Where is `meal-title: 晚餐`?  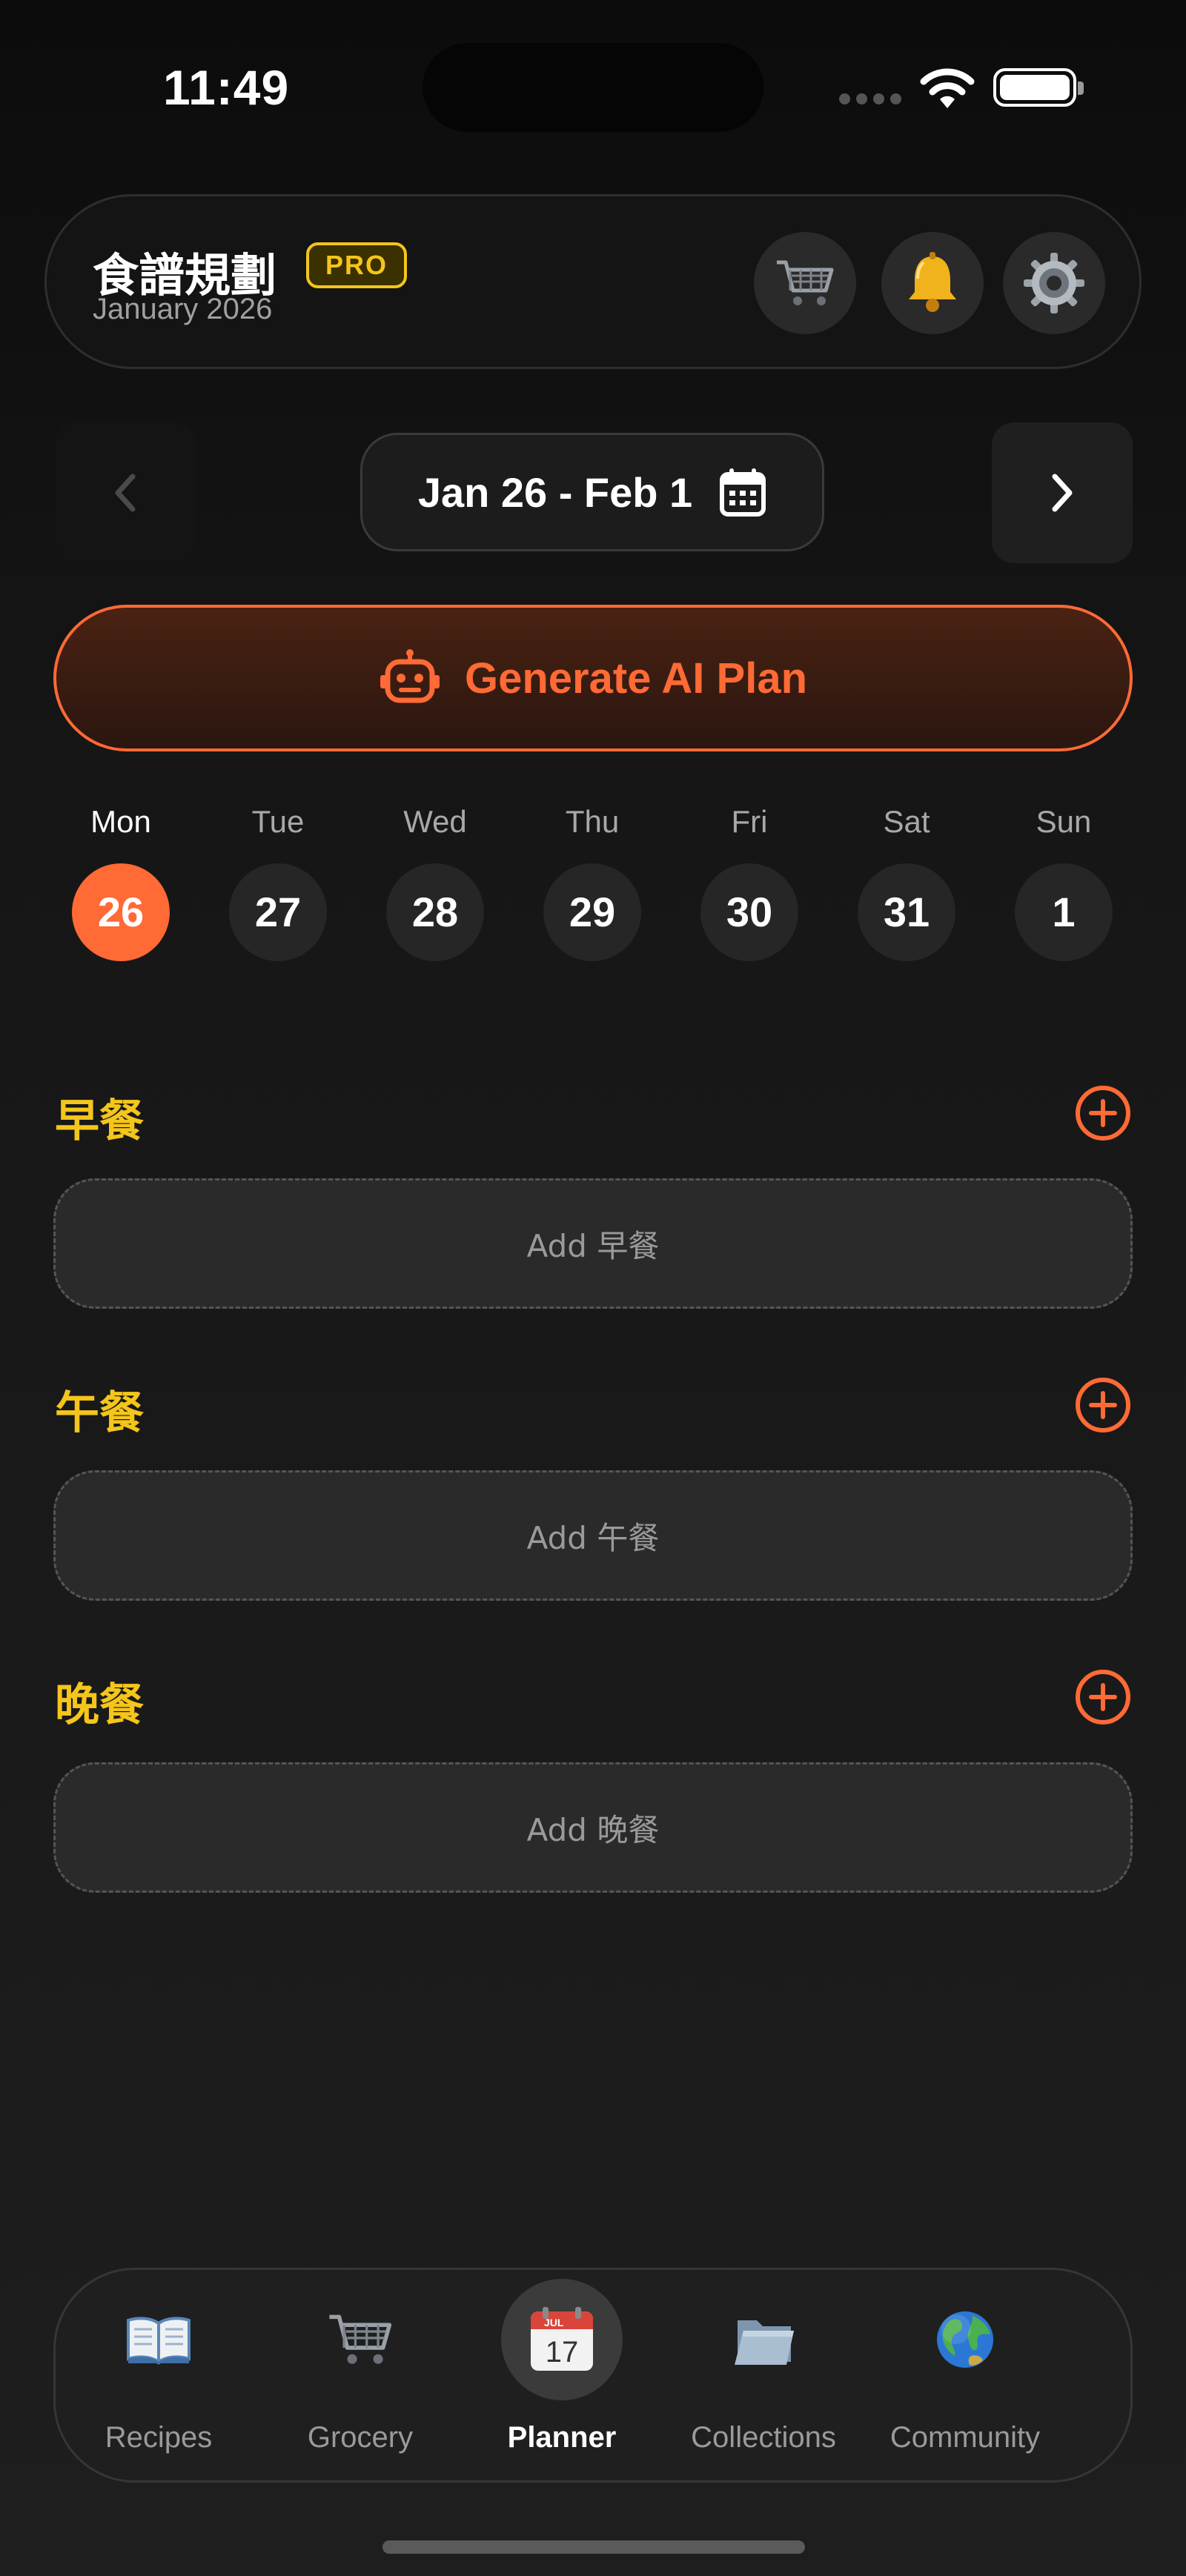
meal-title: 晚餐 is located at coordinates (99, 1705).